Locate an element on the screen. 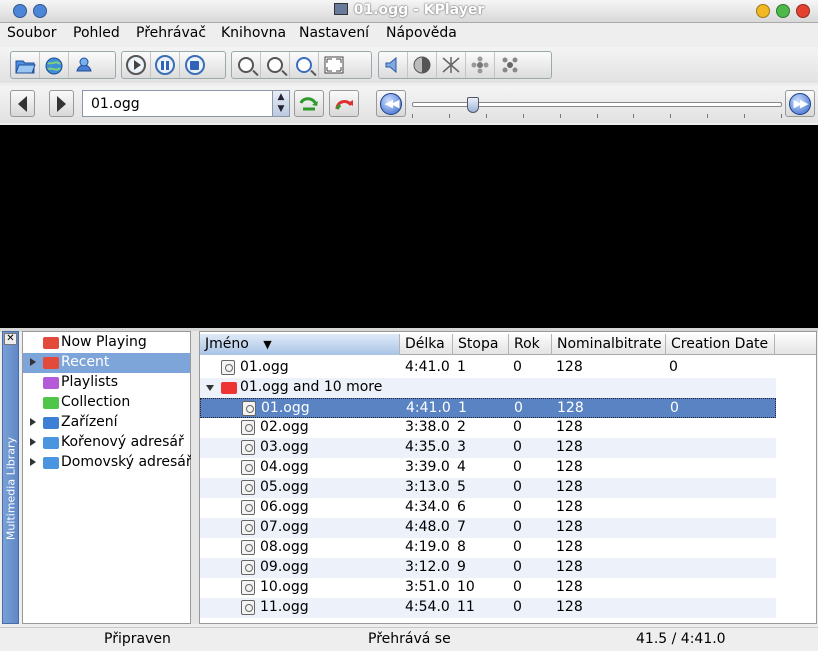  tree-item-collection: Collection is located at coordinates (106, 403).